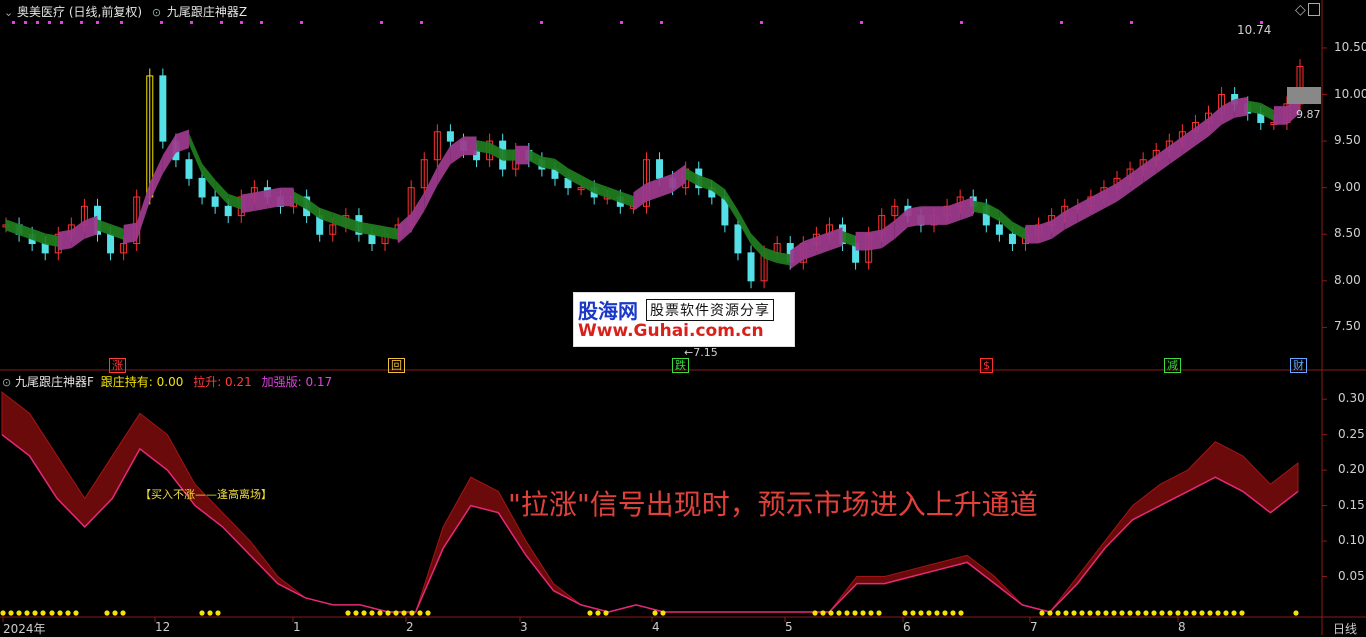 The width and height of the screenshot is (1366, 637). I want to click on osc-tick: 0.25, so click(1351, 433).